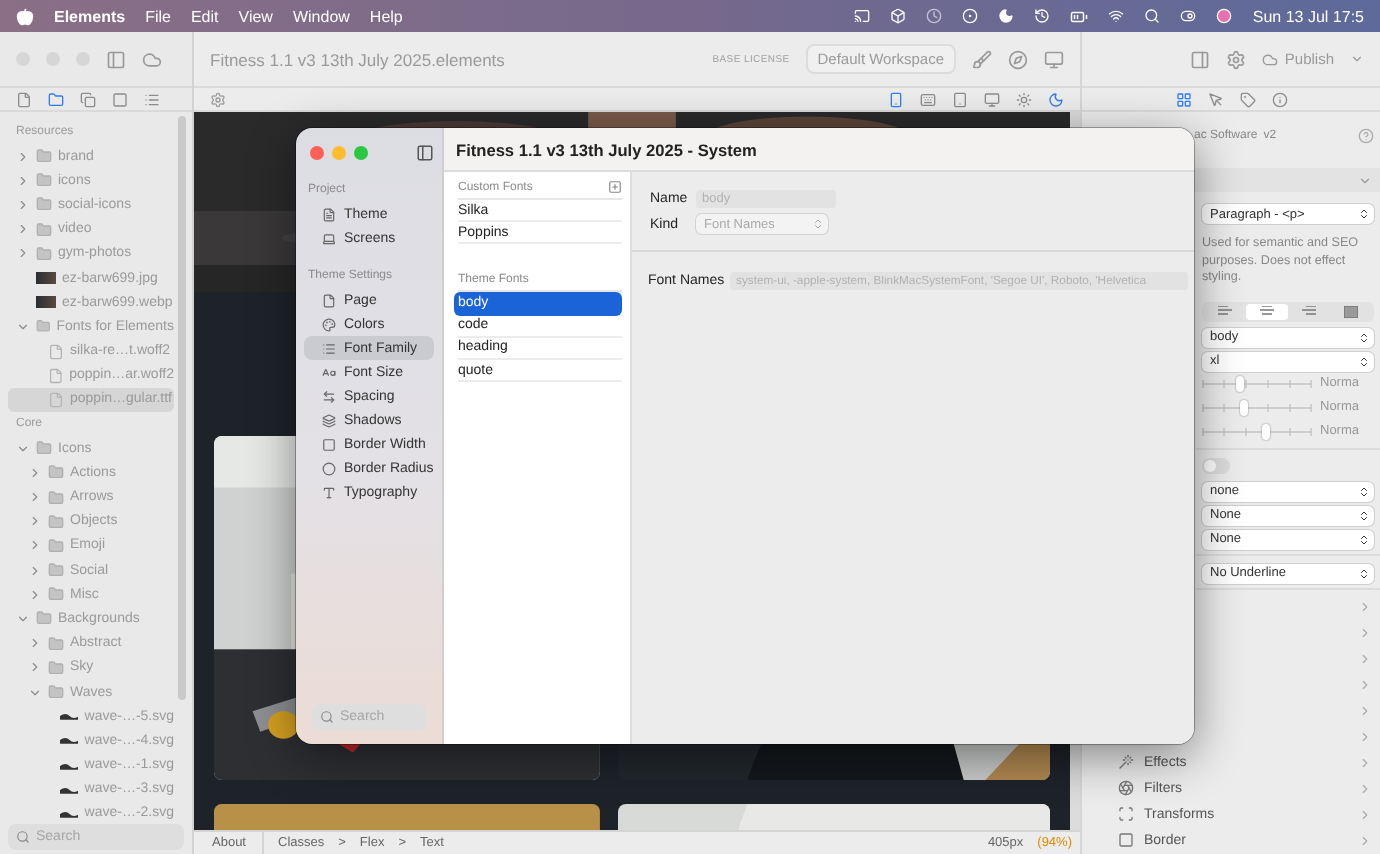  Describe the element at coordinates (1056, 99) in the screenshot. I see `moon-icon` at that location.